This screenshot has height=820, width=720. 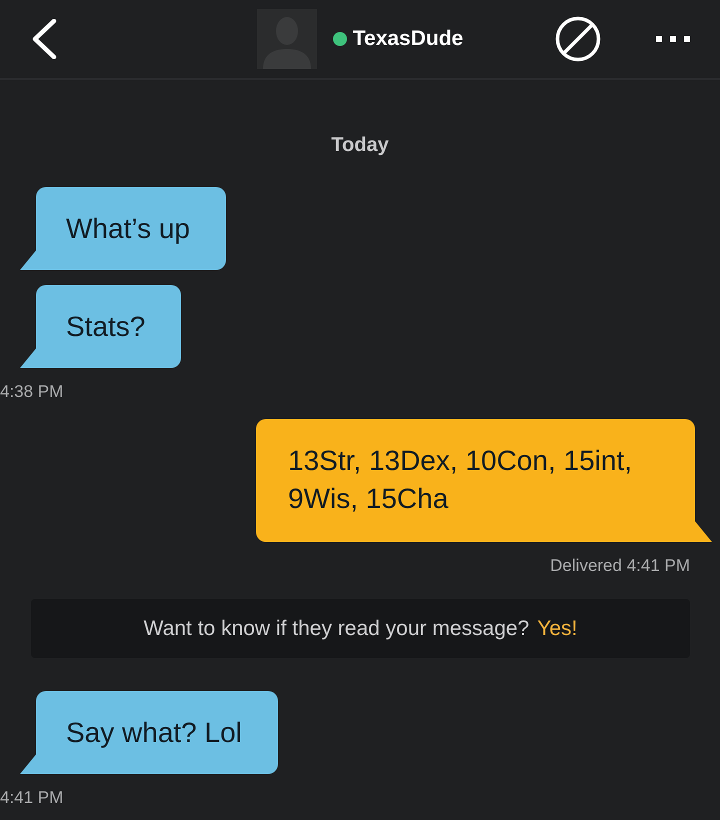 I want to click on yes-link: Yes!, so click(x=557, y=628).